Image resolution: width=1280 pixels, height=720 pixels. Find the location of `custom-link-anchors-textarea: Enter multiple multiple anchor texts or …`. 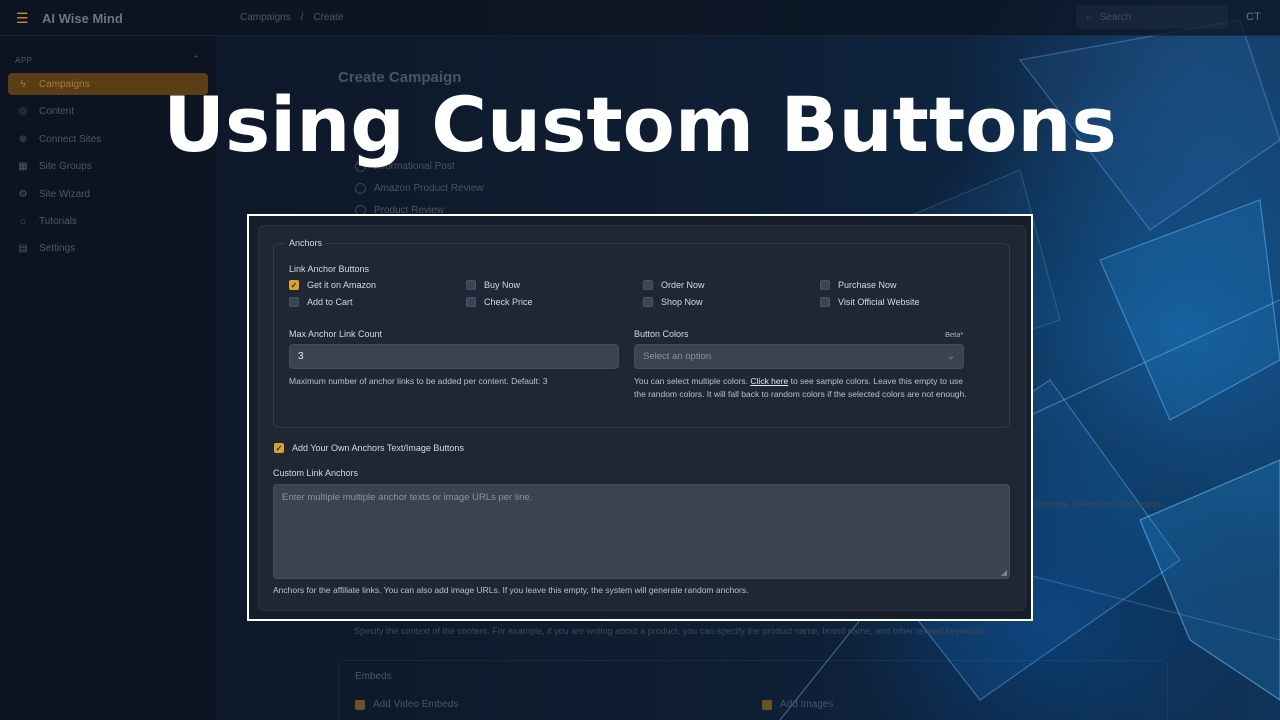

custom-link-anchors-textarea: Enter multiple multiple anchor texts or … is located at coordinates (641, 531).